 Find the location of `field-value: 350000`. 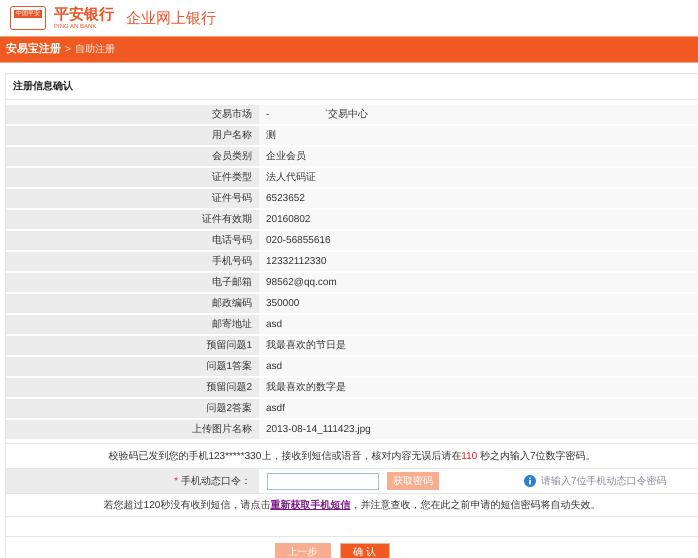

field-value: 350000 is located at coordinates (478, 303).